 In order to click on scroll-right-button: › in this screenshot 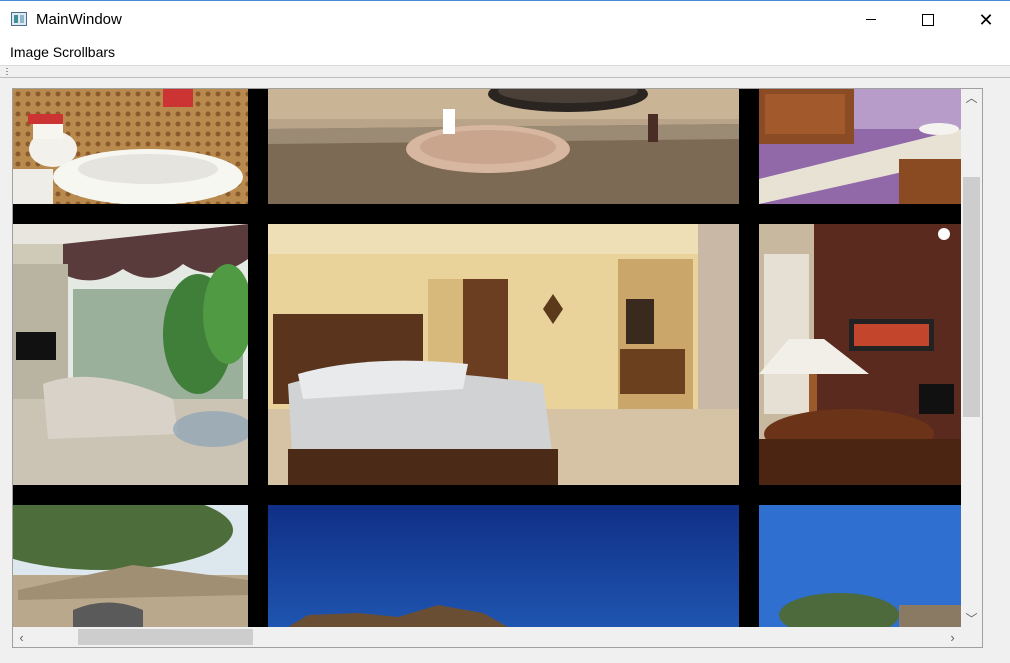, I will do `click(952, 637)`.